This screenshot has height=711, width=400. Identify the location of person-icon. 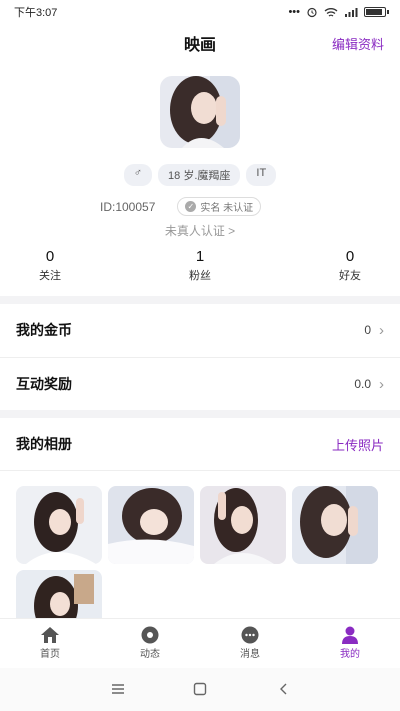
(350, 635).